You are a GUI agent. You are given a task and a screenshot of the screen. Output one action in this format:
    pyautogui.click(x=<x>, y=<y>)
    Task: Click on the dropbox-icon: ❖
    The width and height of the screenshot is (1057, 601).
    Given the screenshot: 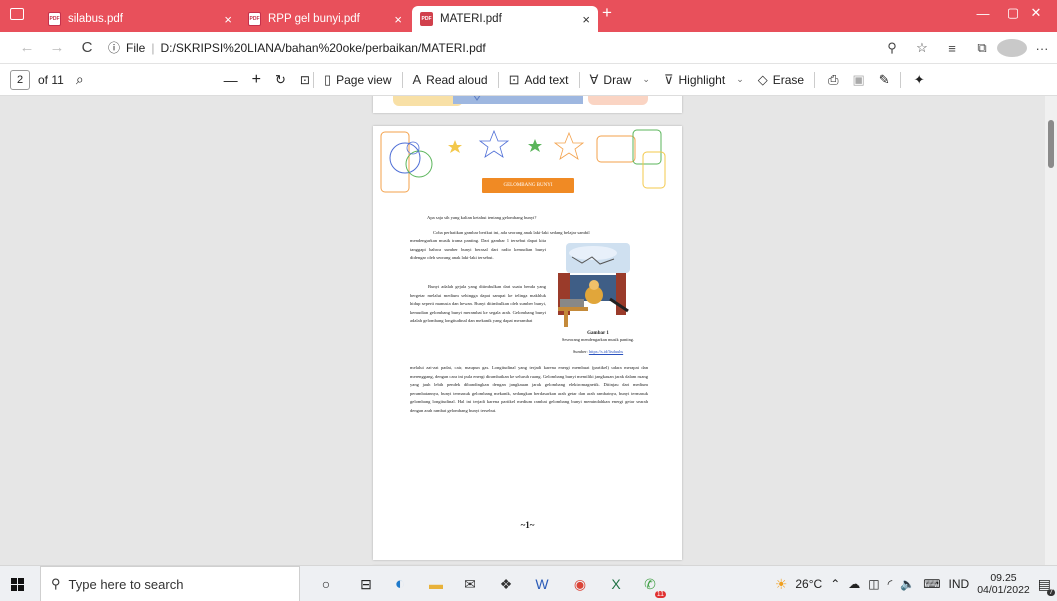 What is the action you would take?
    pyautogui.click(x=506, y=584)
    